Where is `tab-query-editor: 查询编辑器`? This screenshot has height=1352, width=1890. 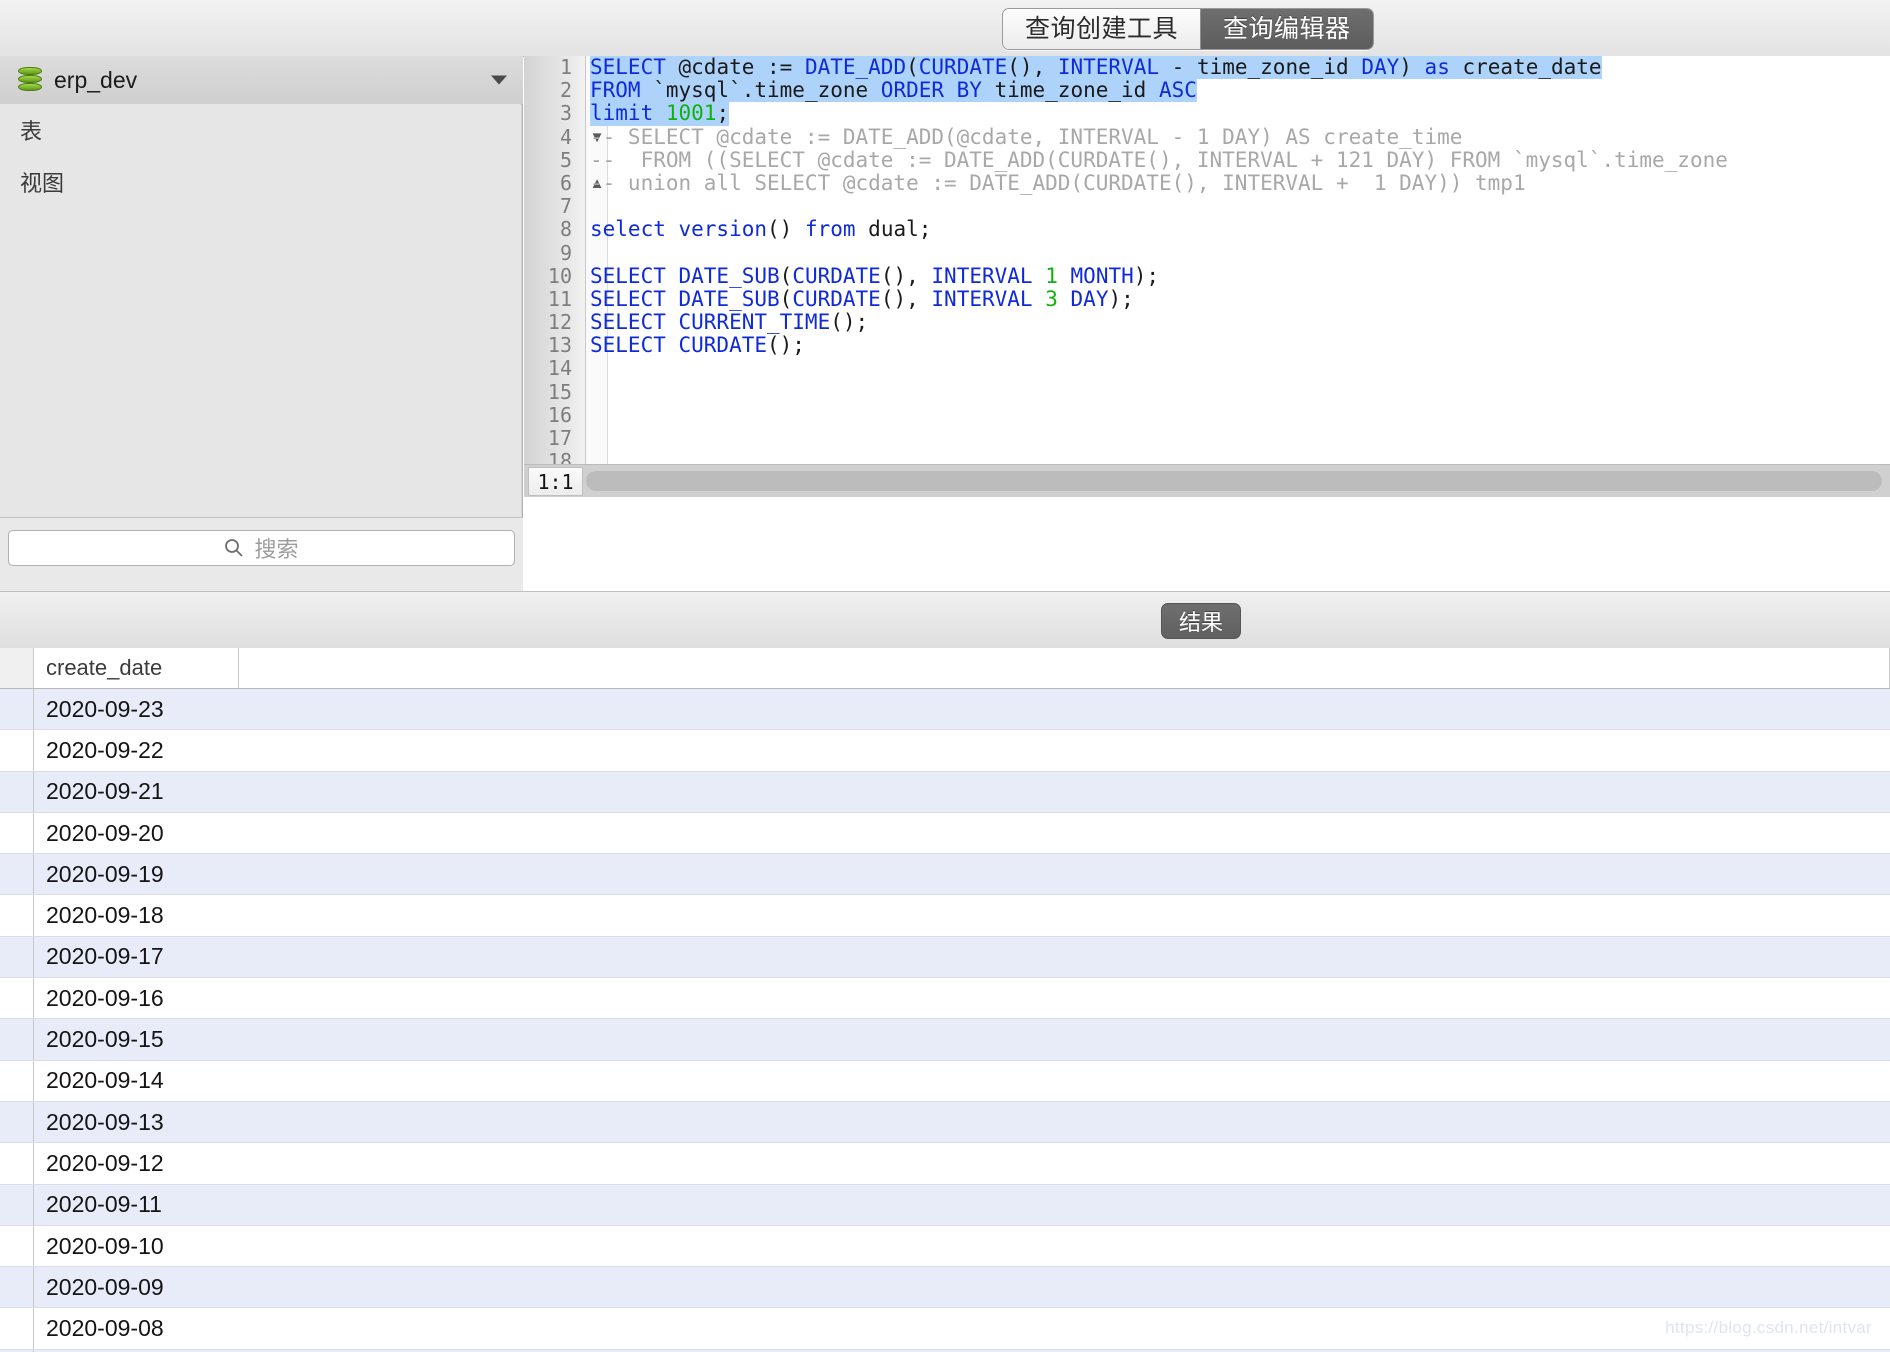 tab-query-editor: 查询编辑器 is located at coordinates (1286, 29).